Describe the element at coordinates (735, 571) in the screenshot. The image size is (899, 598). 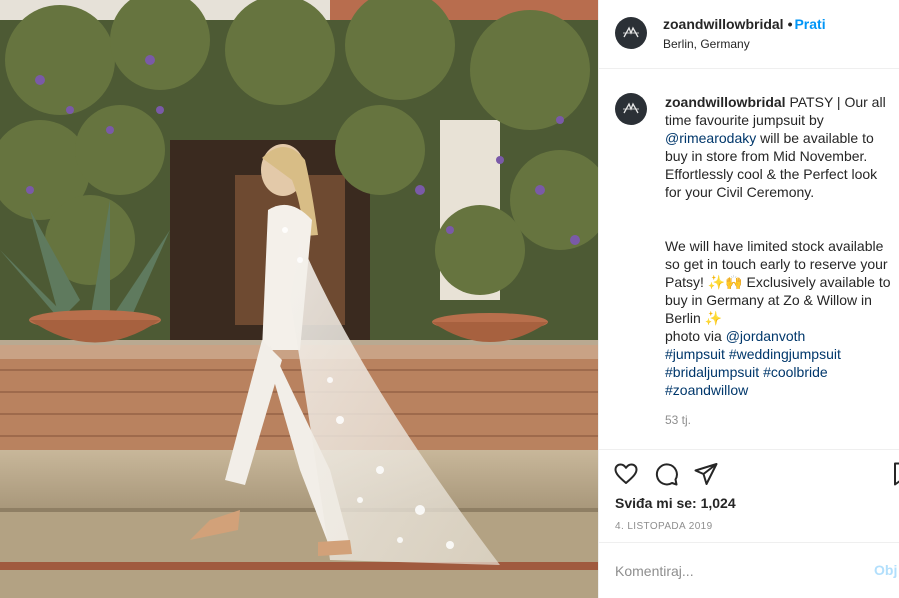
I see `comment-input` at that location.